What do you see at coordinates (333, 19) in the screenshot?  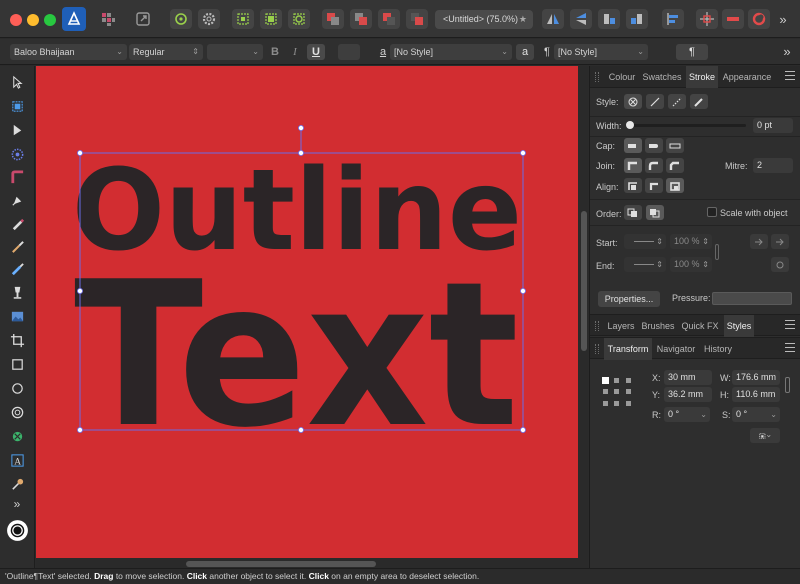 I see `move-to-back-icon` at bounding box center [333, 19].